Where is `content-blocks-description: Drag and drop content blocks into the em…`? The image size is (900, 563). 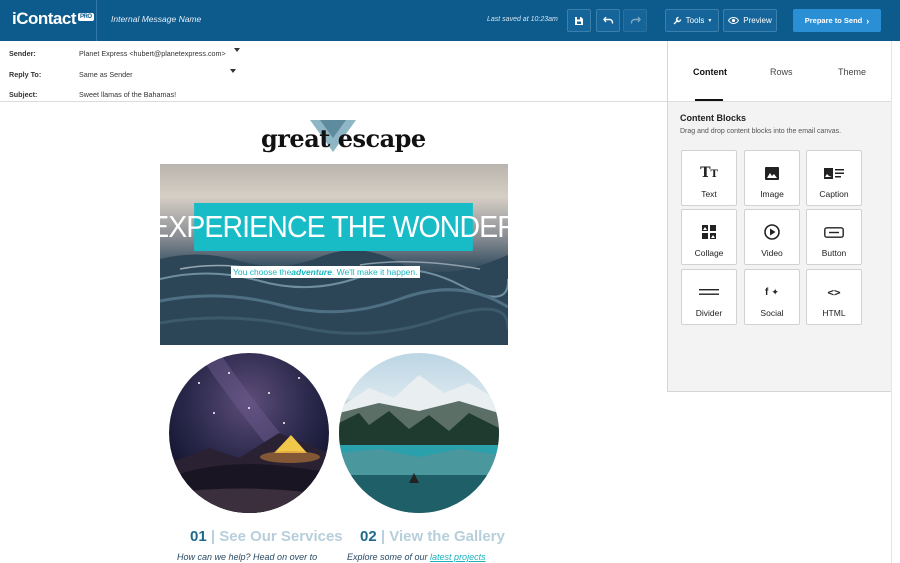
content-blocks-description: Drag and drop content blocks into the em… is located at coordinates (761, 131).